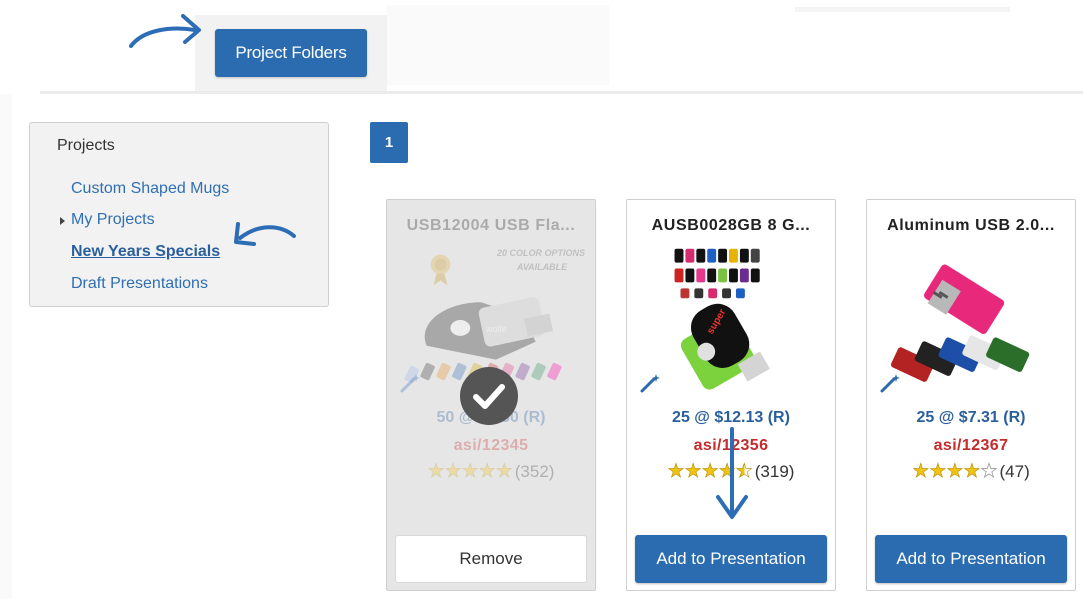 This screenshot has height=599, width=1083. Describe the element at coordinates (541, 253) in the screenshot. I see `image-caption: 20 COLOR OPTIONS` at that location.